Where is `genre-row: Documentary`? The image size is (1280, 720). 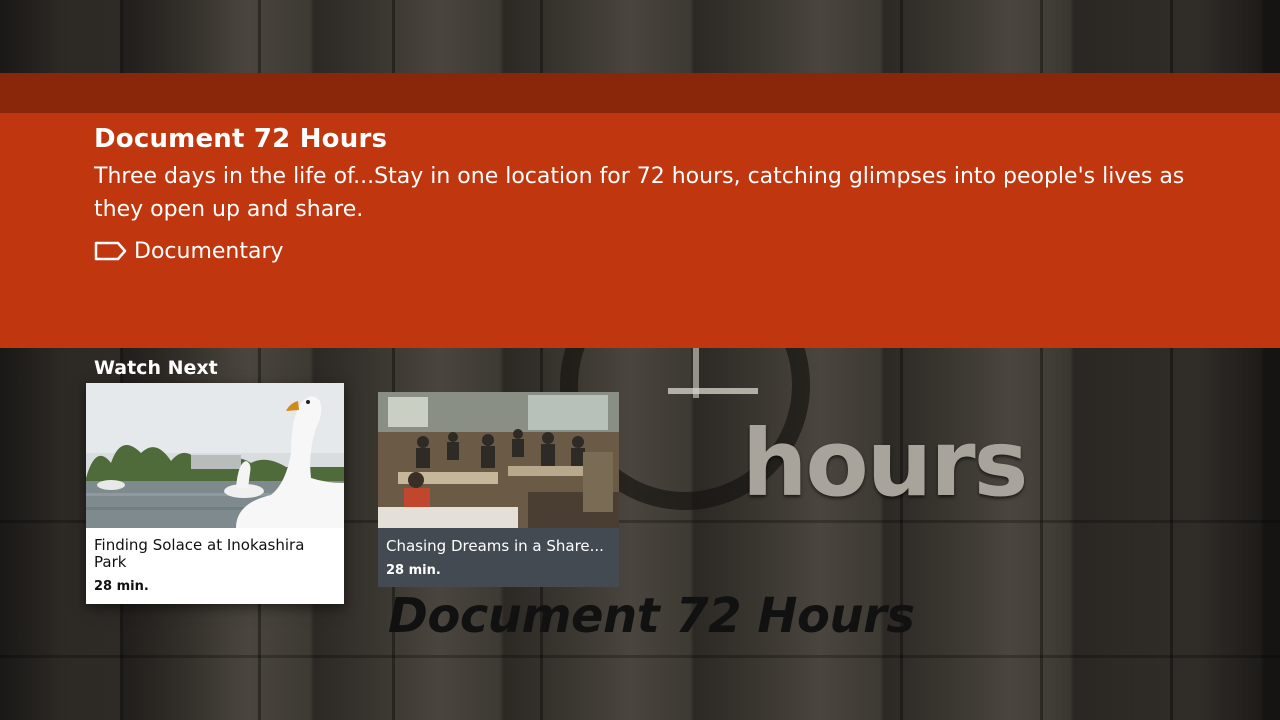
genre-row: Documentary is located at coordinates (189, 251).